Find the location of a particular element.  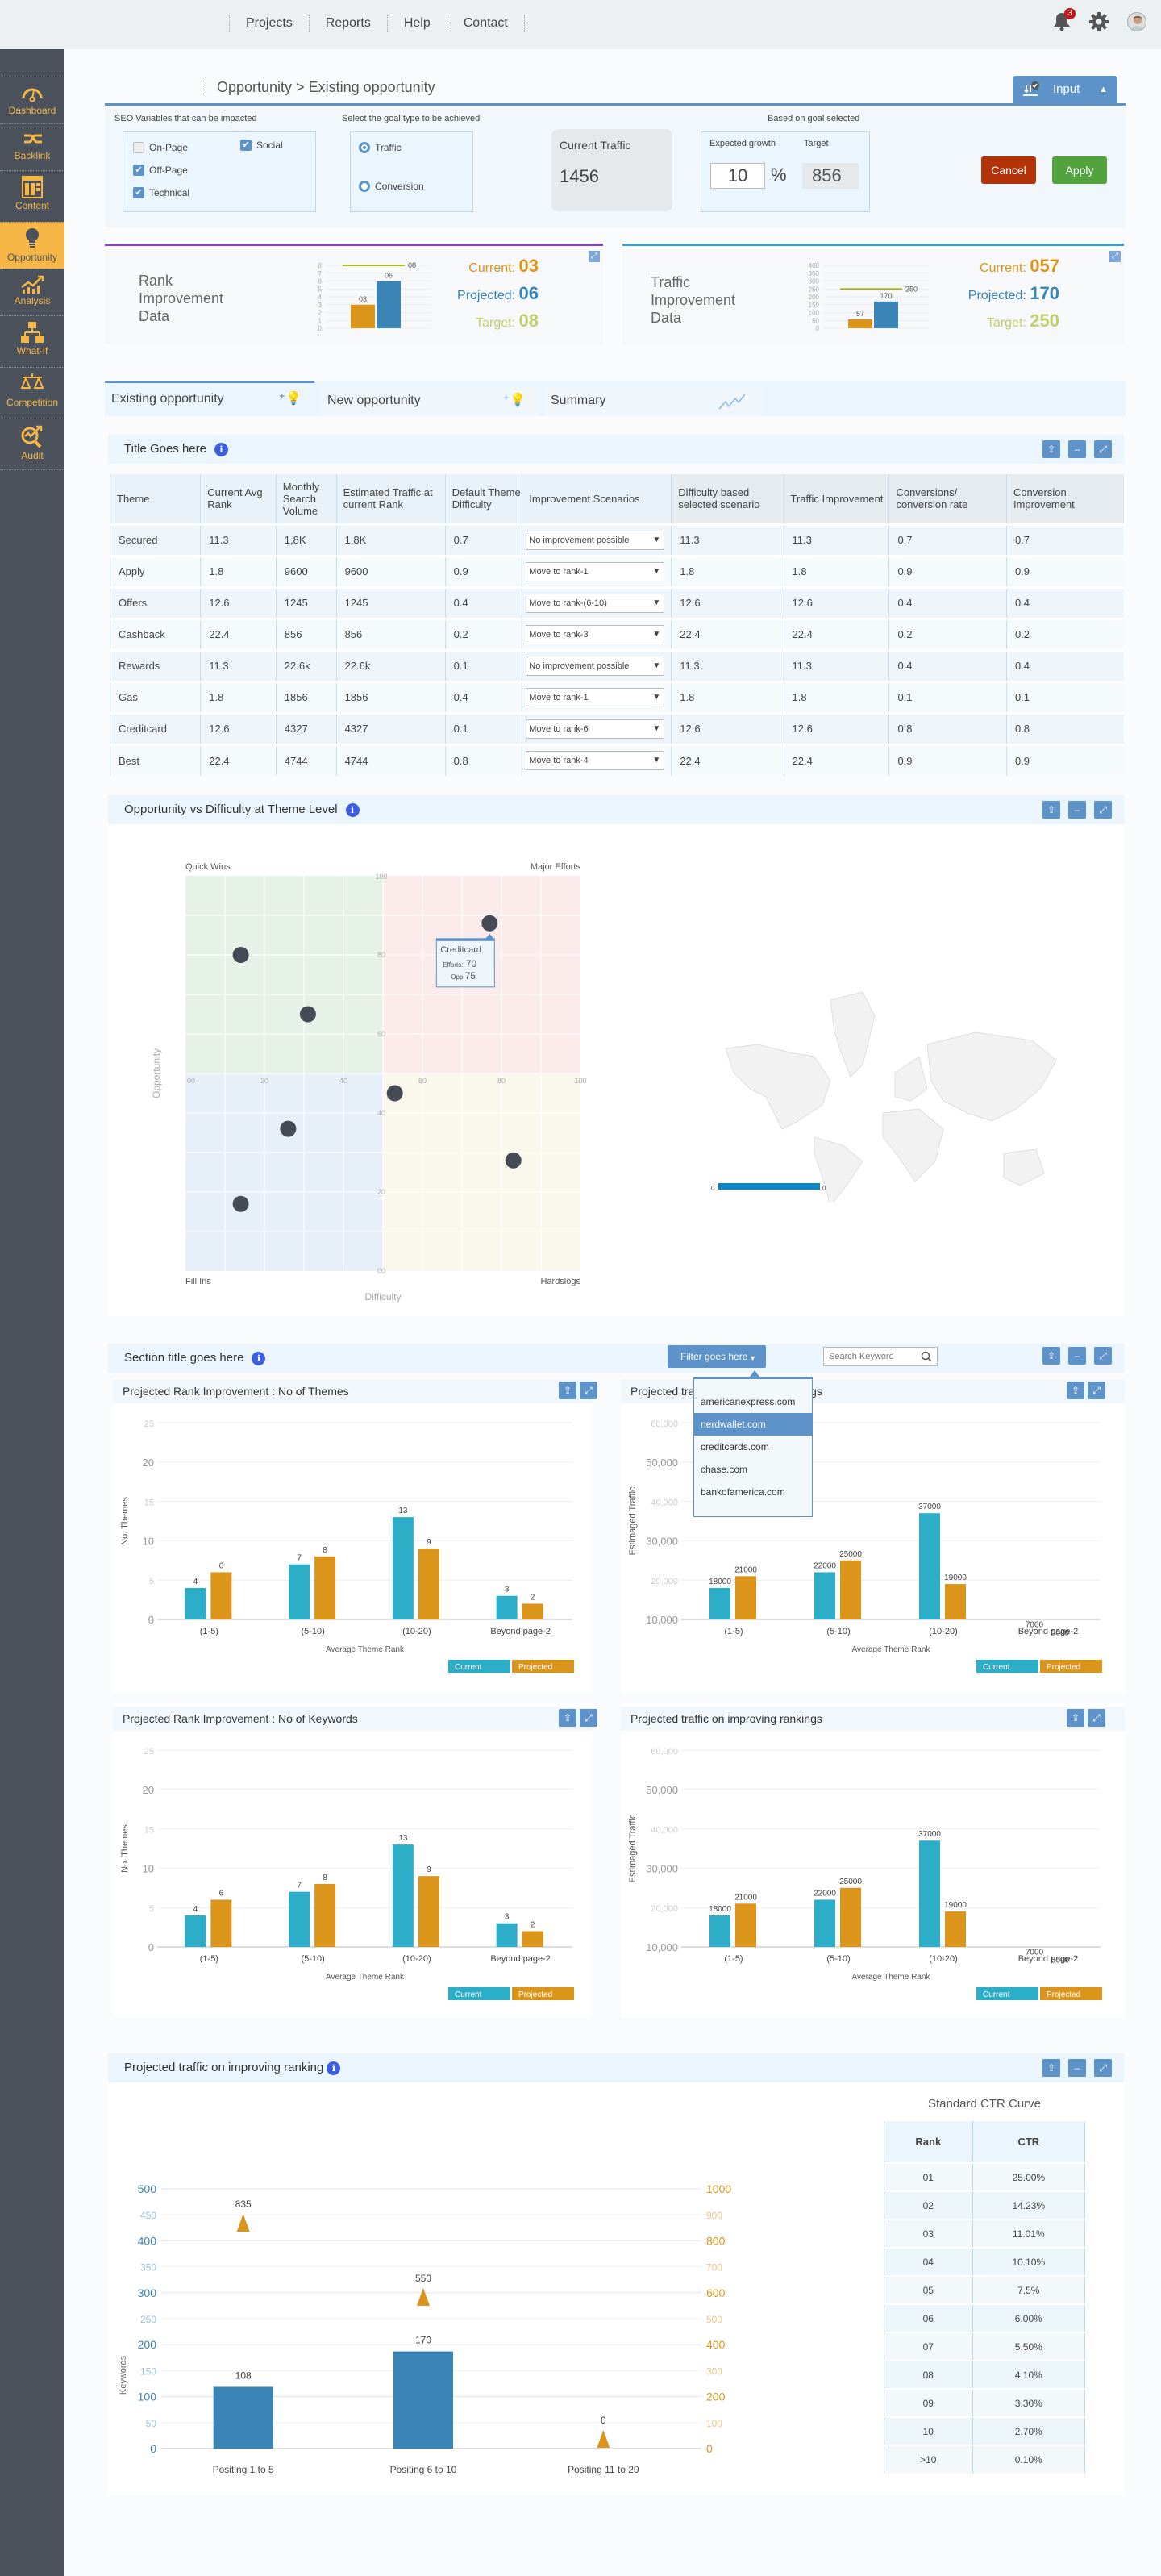

filter-dropdown-button: Filter goes here ▼ is located at coordinates (717, 1356).